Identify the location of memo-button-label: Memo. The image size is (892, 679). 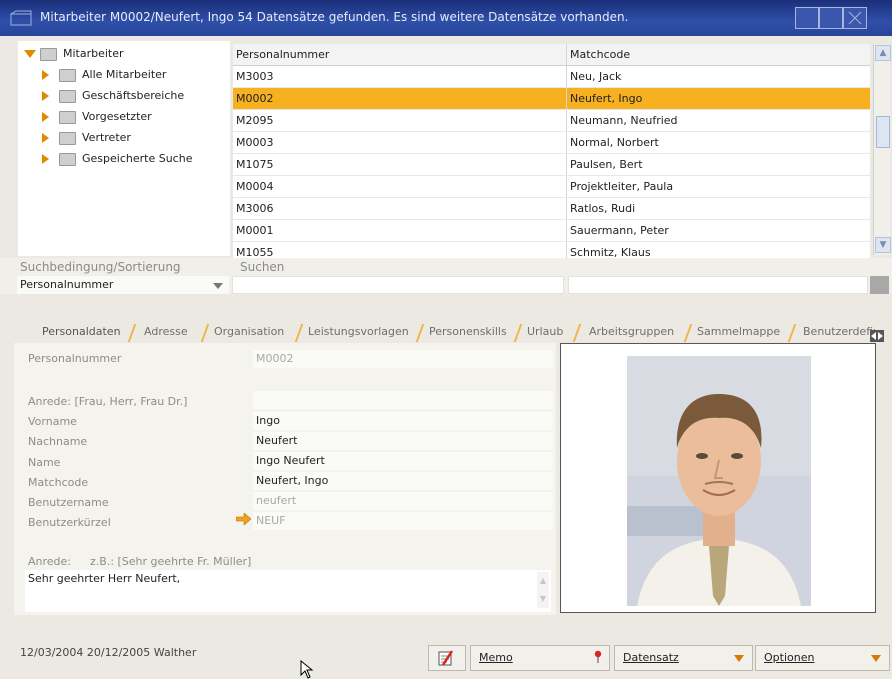
(496, 657).